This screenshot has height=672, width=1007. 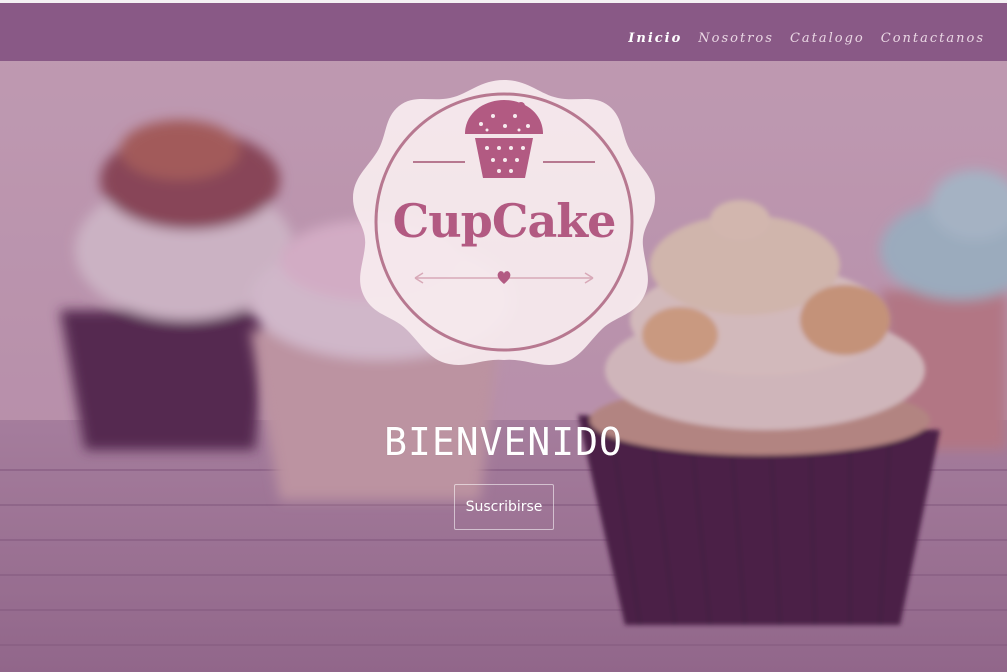 I want to click on nav-link-inicio: Inicio, so click(x=655, y=38).